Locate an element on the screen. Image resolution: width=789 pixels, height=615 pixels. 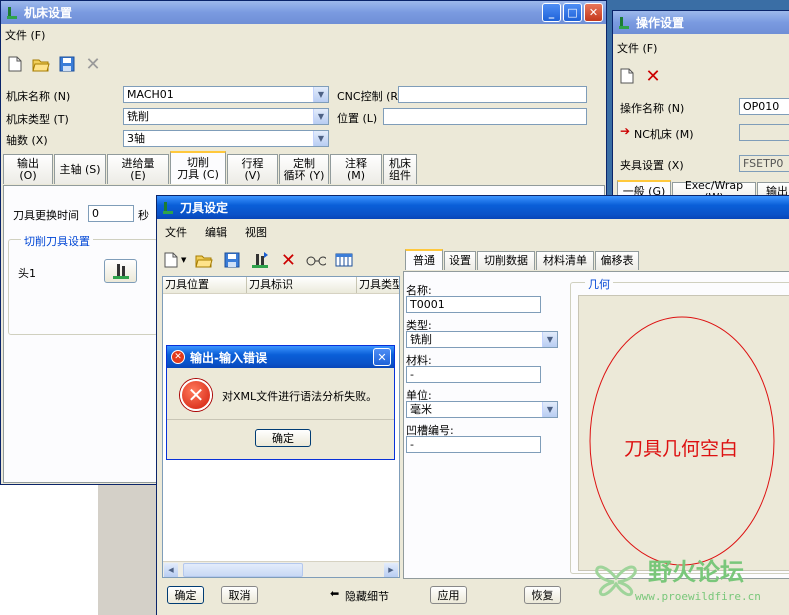
scroll-right-icon: ▶ is located at coordinates (391, 570).